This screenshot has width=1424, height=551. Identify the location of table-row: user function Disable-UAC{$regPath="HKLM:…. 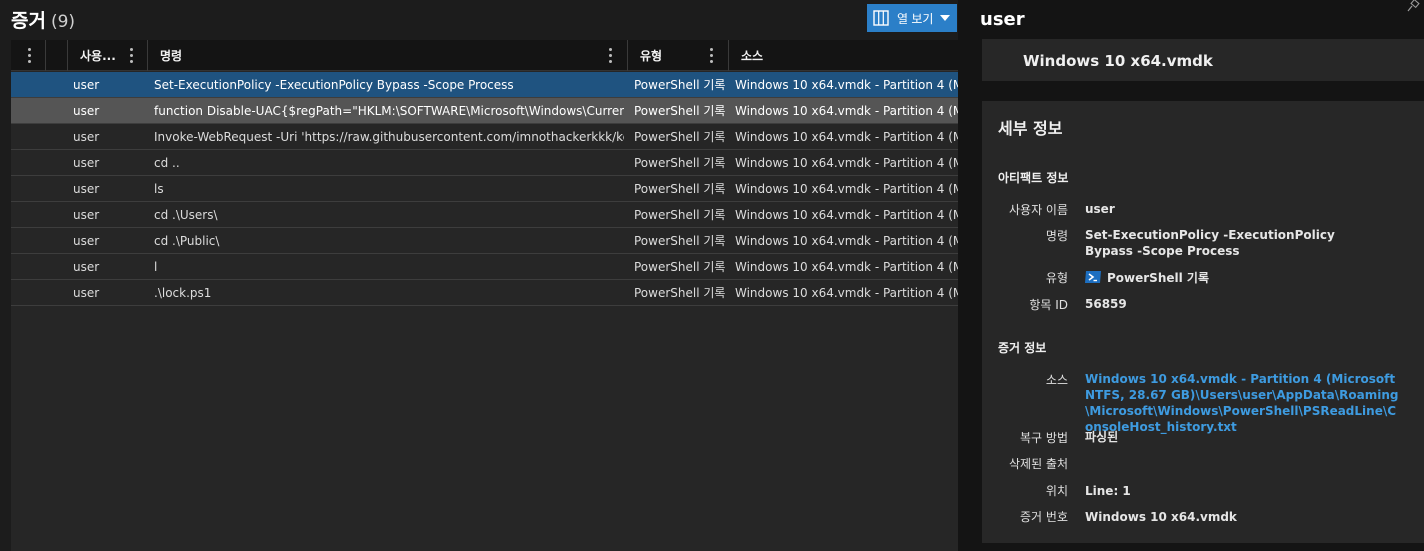
(484, 111).